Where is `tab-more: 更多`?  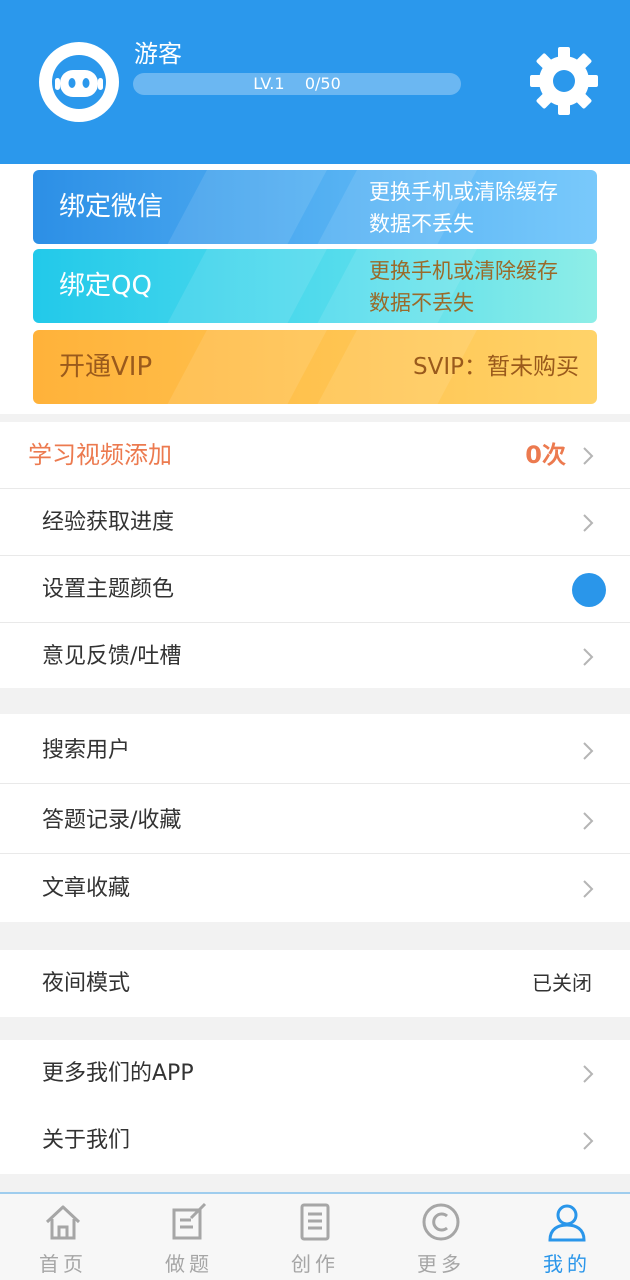 tab-more: 更多 is located at coordinates (441, 1237).